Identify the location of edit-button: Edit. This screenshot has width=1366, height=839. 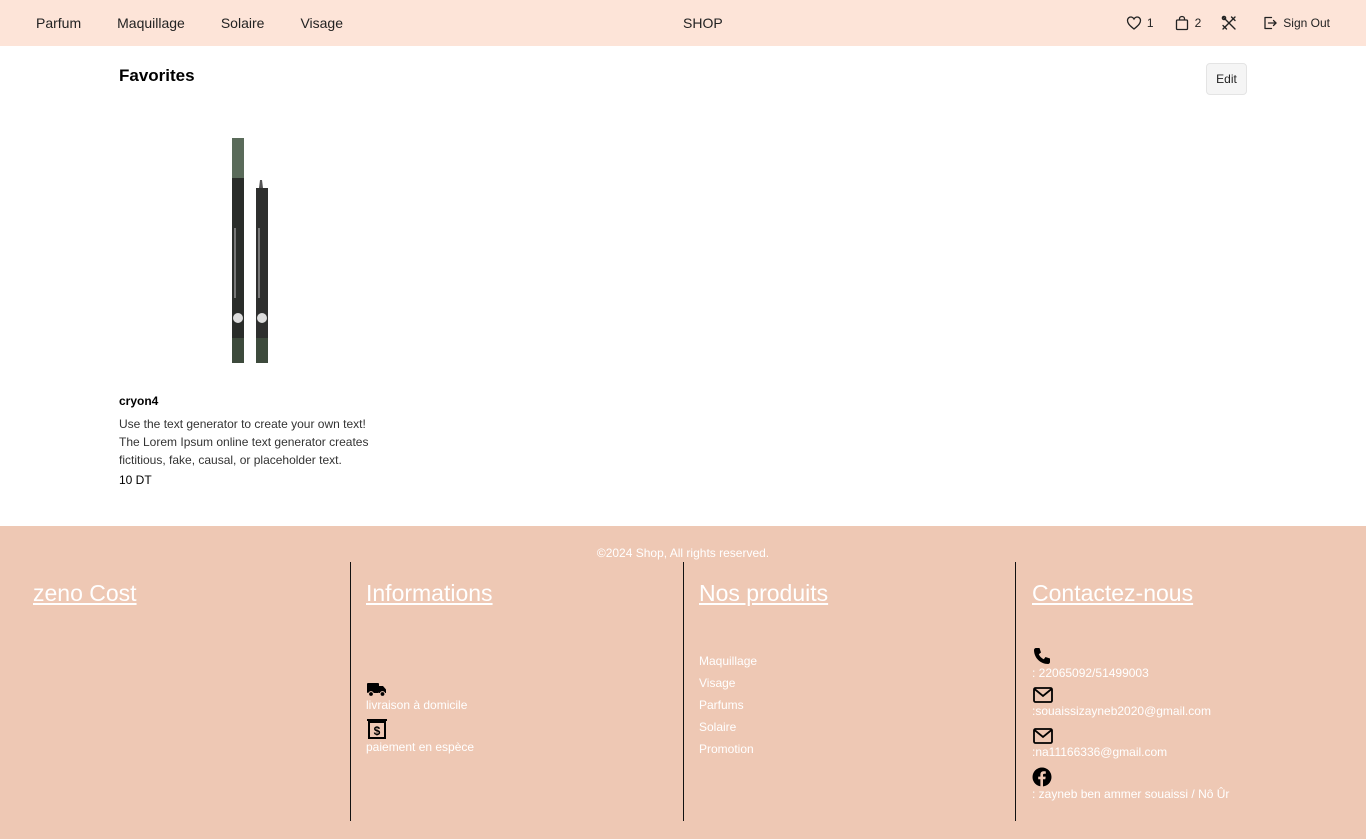
(1226, 79).